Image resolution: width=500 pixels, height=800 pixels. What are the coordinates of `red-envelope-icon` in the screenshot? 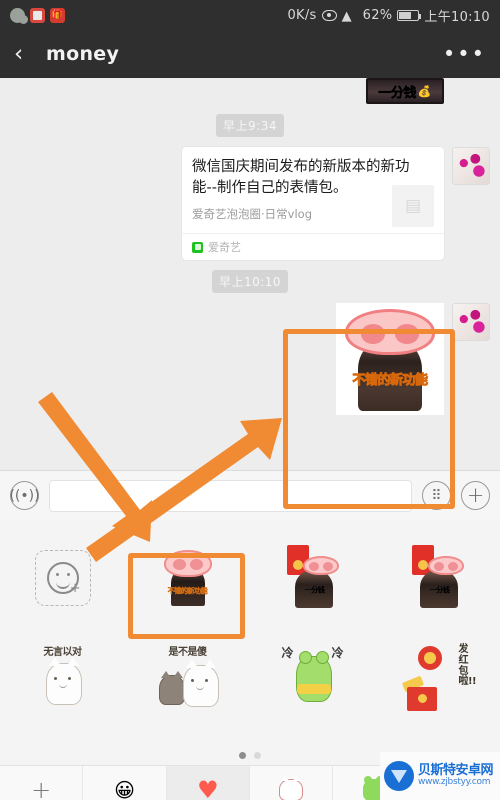 It's located at (421, 699).